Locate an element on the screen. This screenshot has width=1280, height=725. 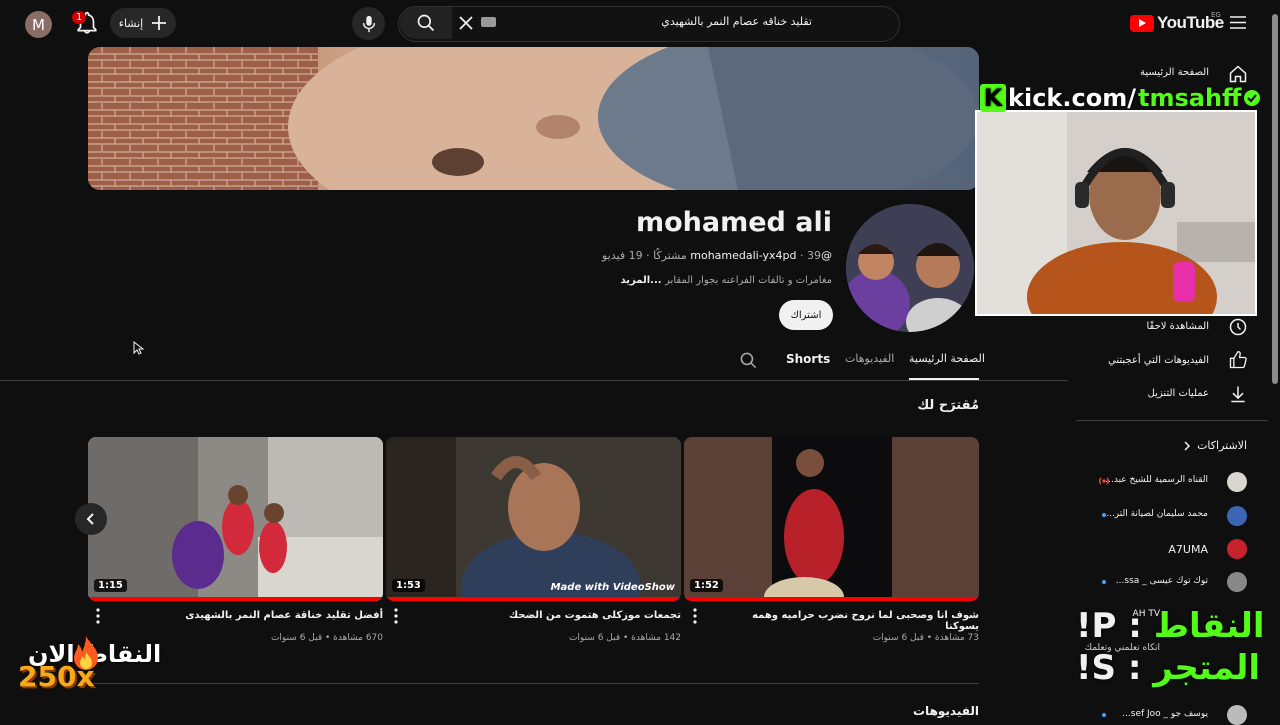
home-icon is located at coordinates (1238, 74).